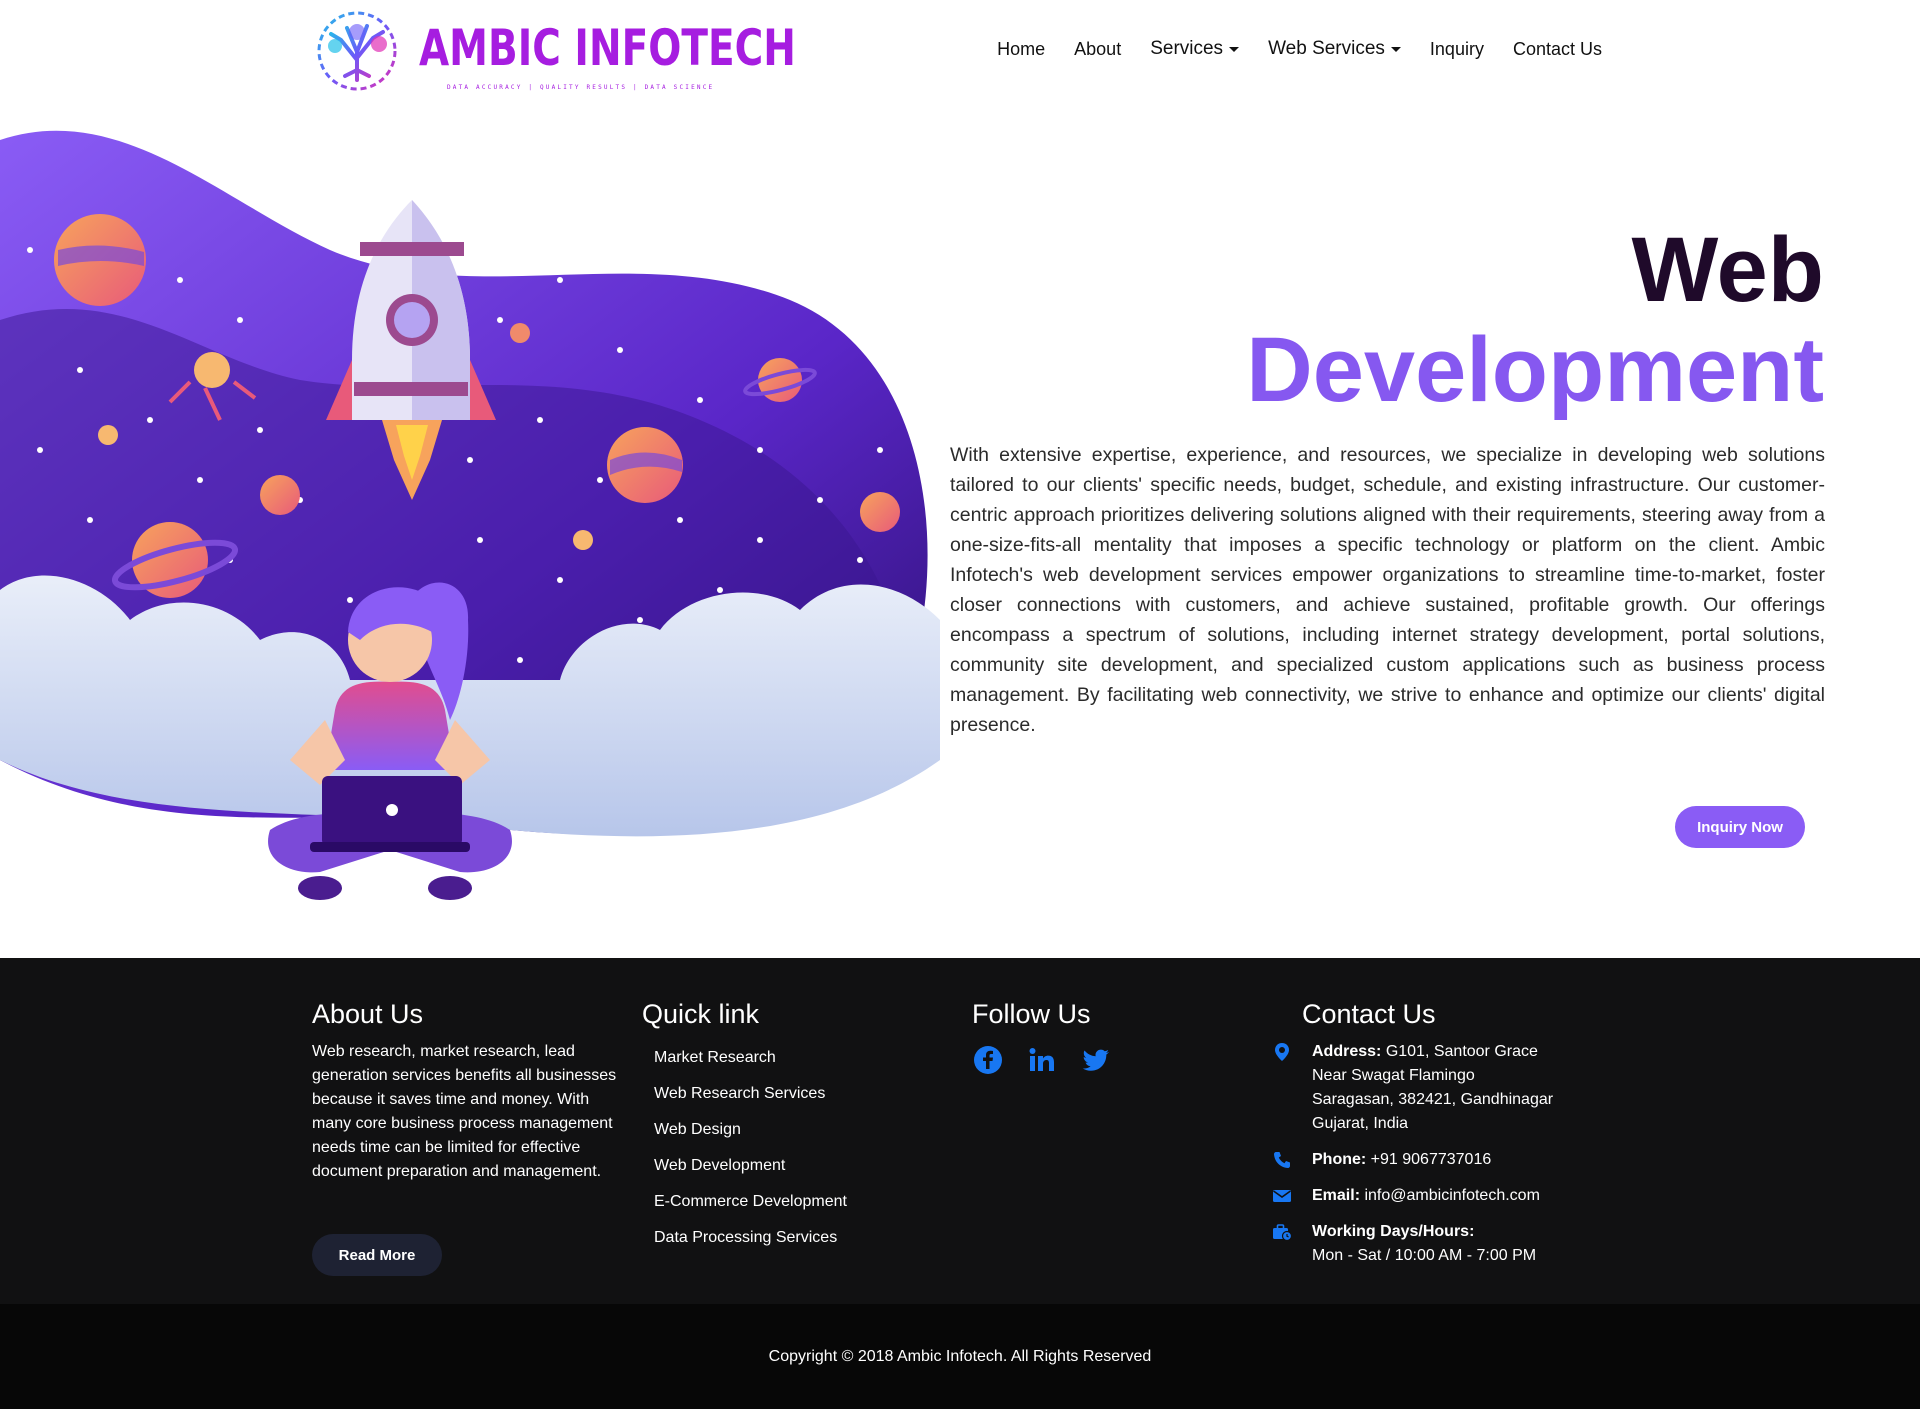 This screenshot has width=1920, height=1409. I want to click on social-links, so click(1112, 1060).